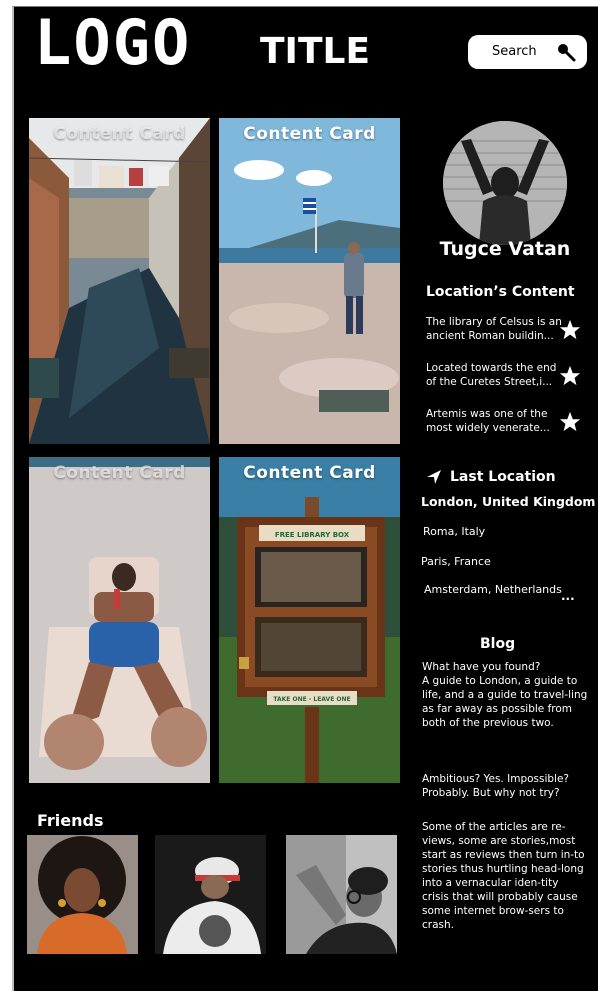 The image size is (598, 991). Describe the element at coordinates (493, 589) in the screenshot. I see `location-history-item: Amsterdam, Netherlands` at that location.